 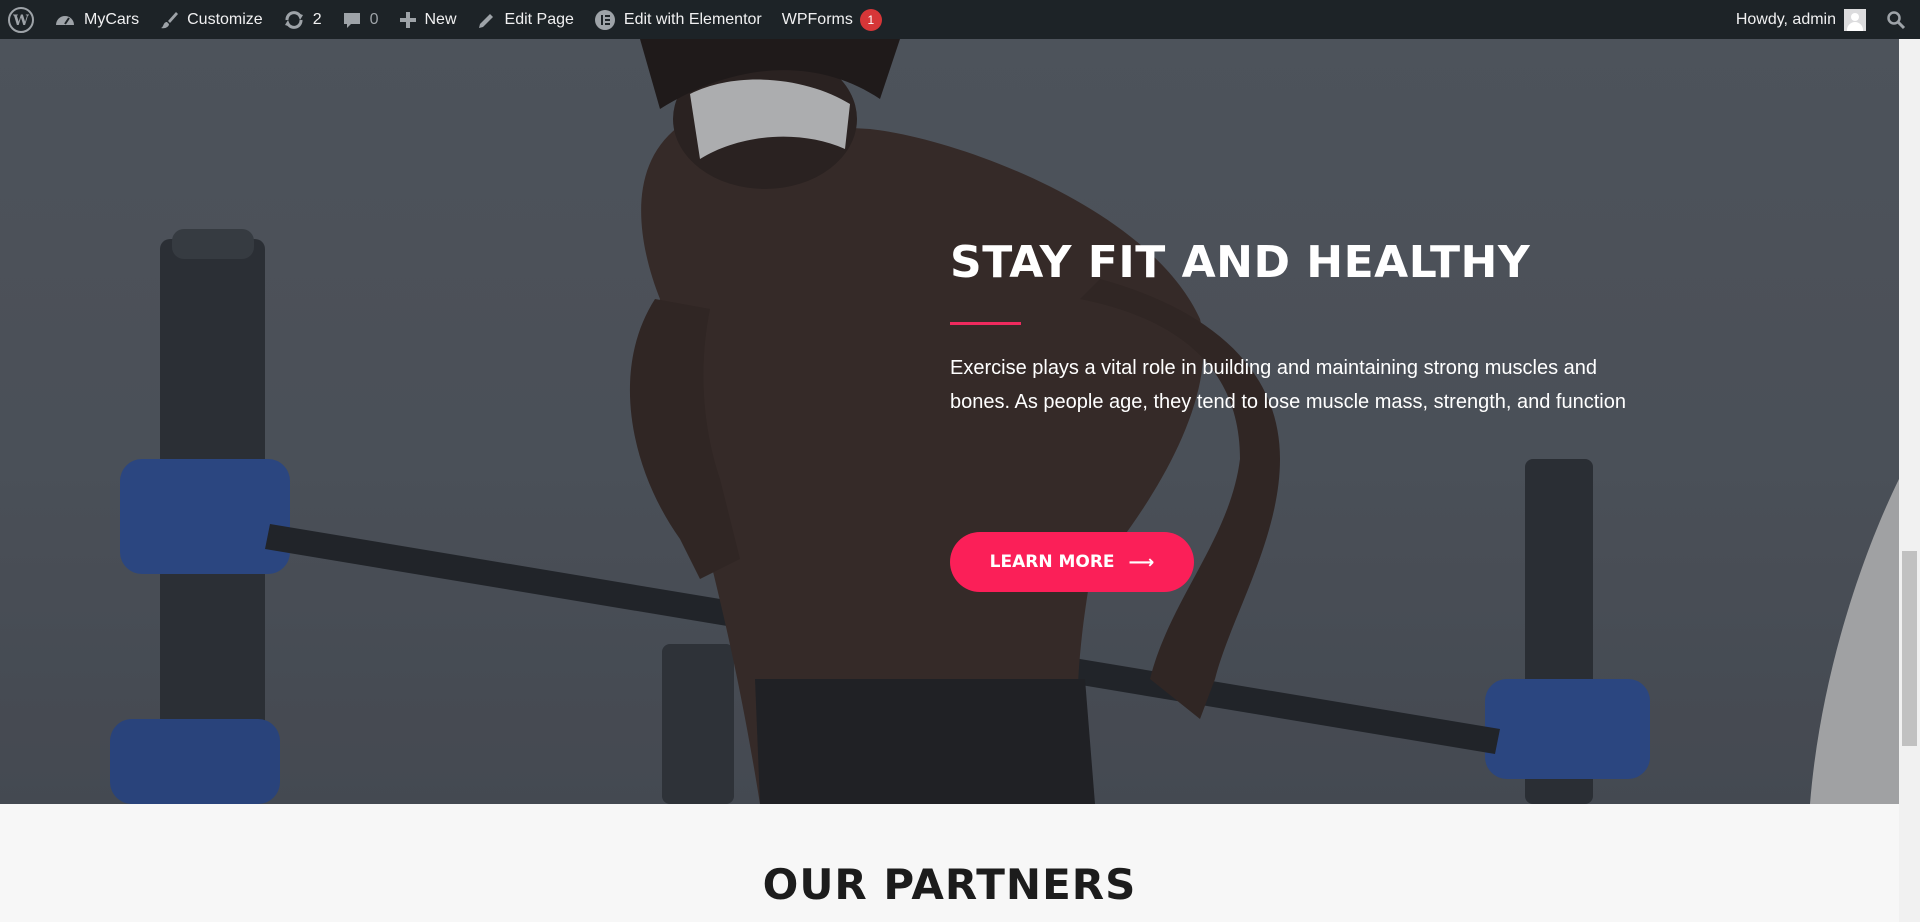 I want to click on dashboard-icon, so click(x=65, y=20).